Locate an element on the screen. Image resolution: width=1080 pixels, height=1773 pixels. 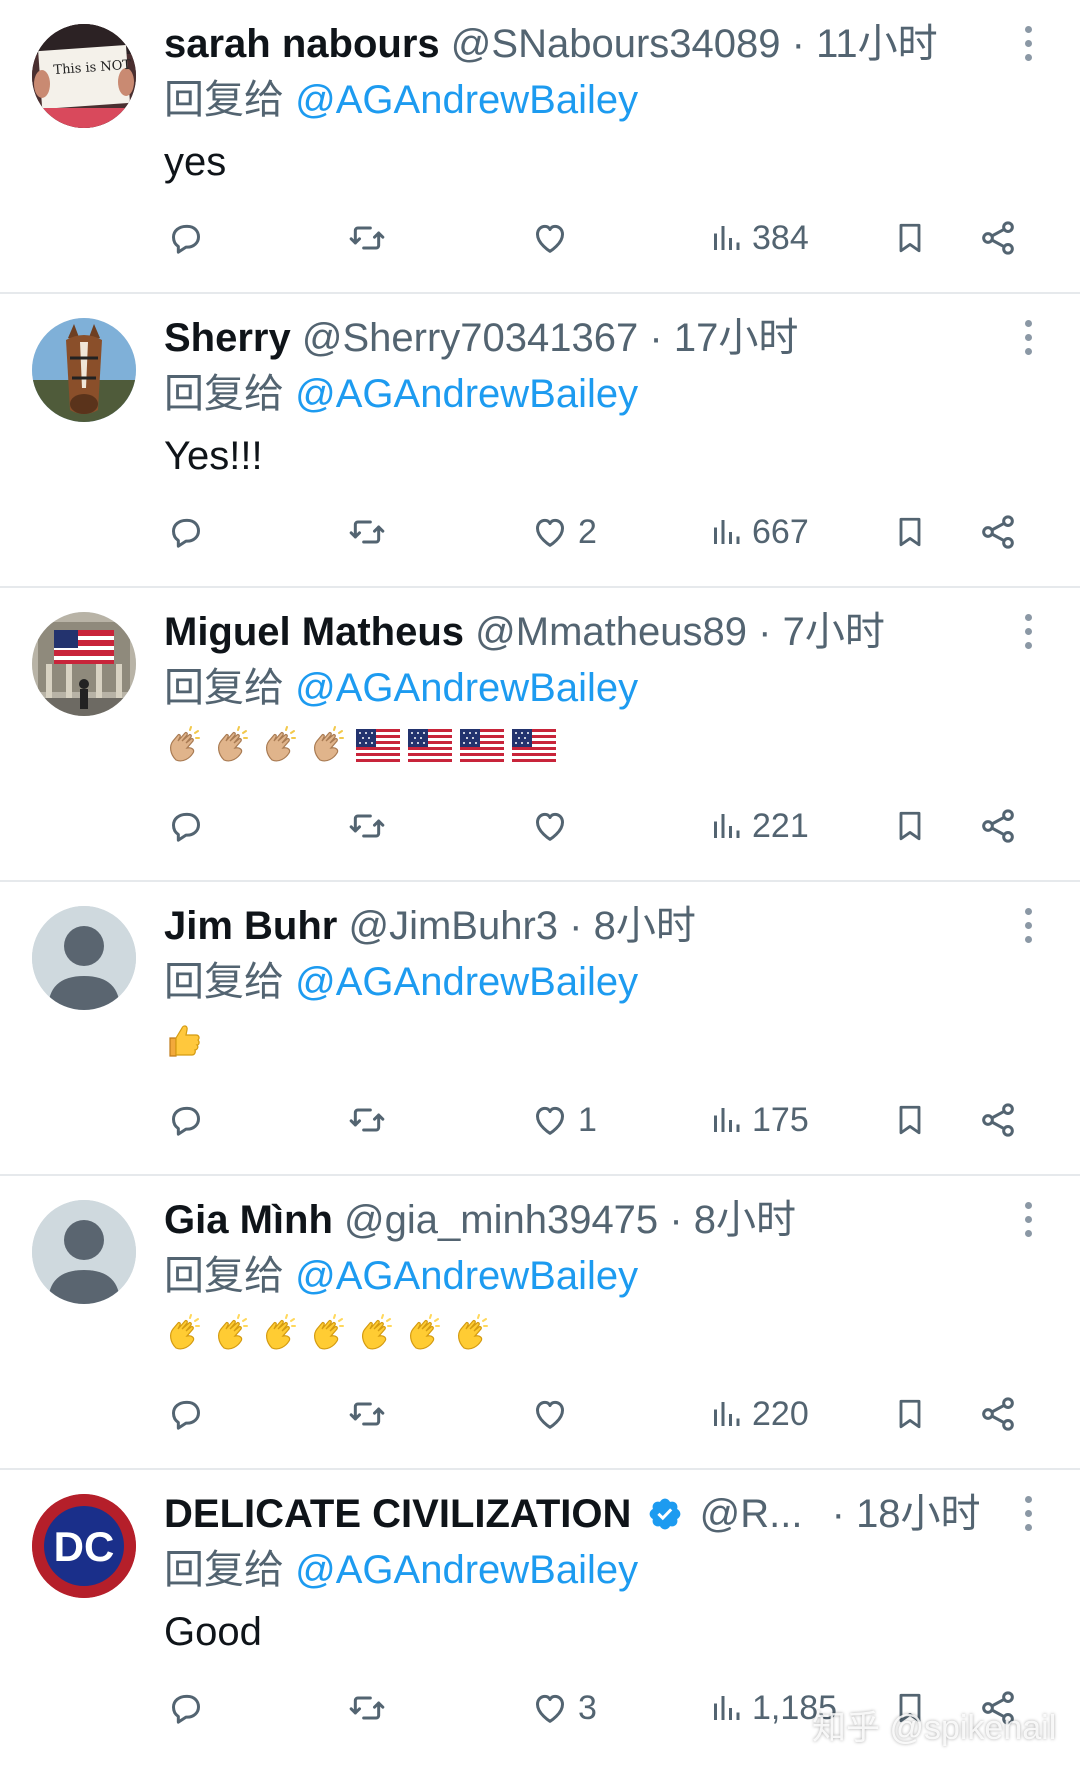
display-name: Sherry is located at coordinates (227, 338).